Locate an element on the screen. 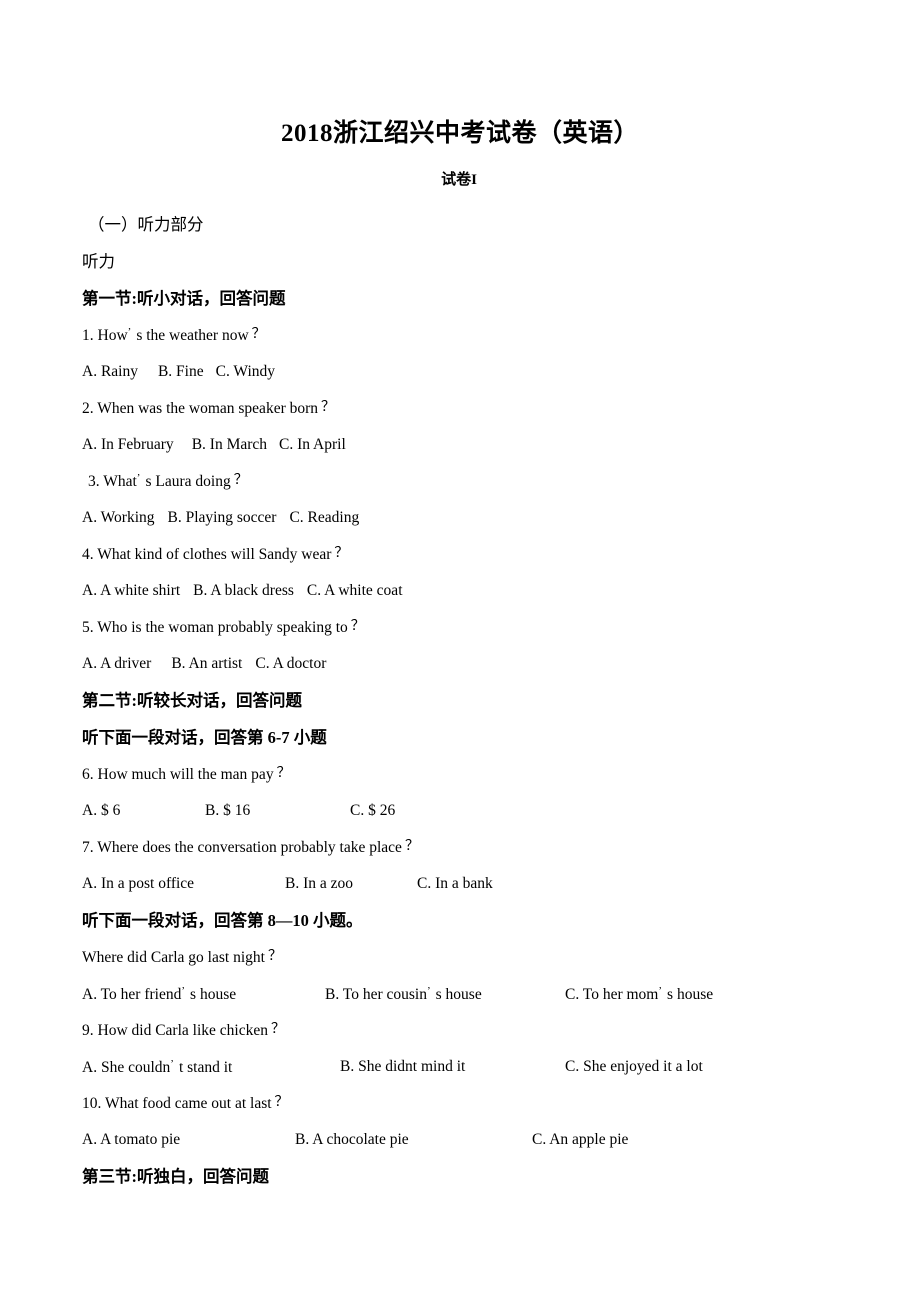 This screenshot has width=920, height=1302. section2-heading: 第二节:听较长对话，回答问题 is located at coordinates (192, 700).